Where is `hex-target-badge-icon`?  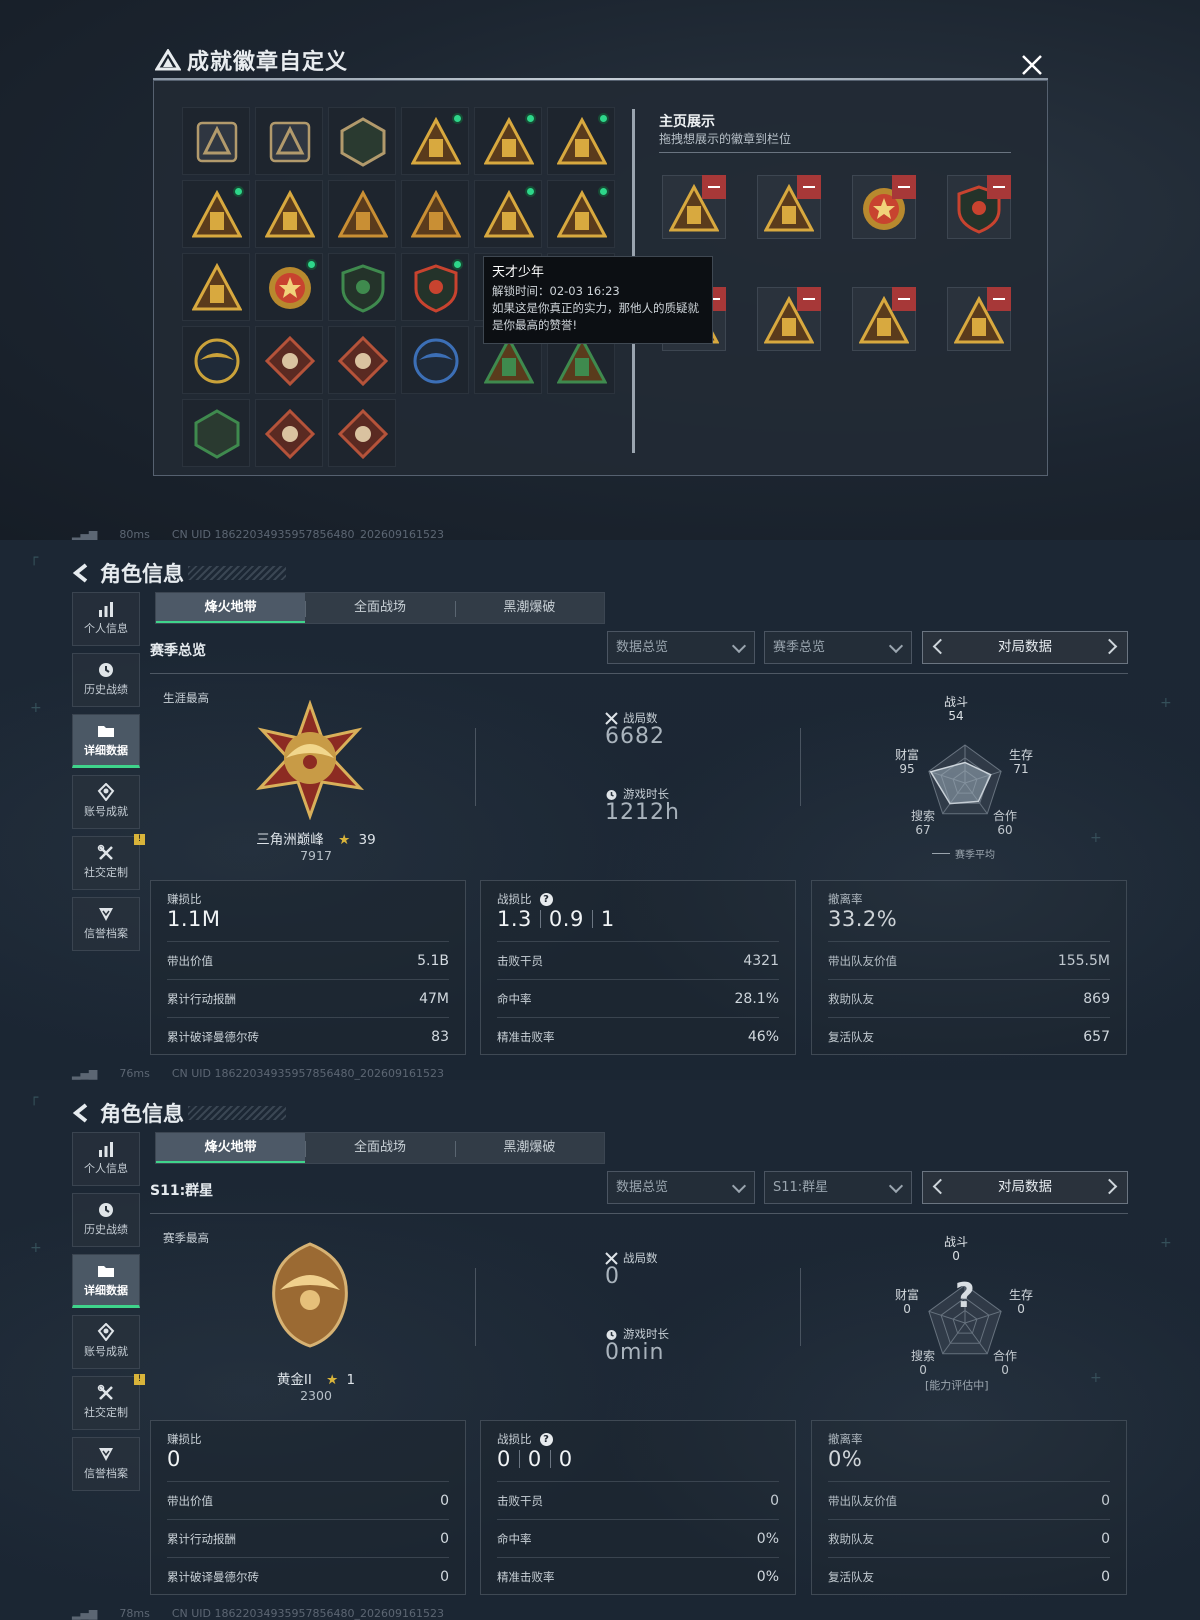
hex-target-badge-icon is located at coordinates (362, 141).